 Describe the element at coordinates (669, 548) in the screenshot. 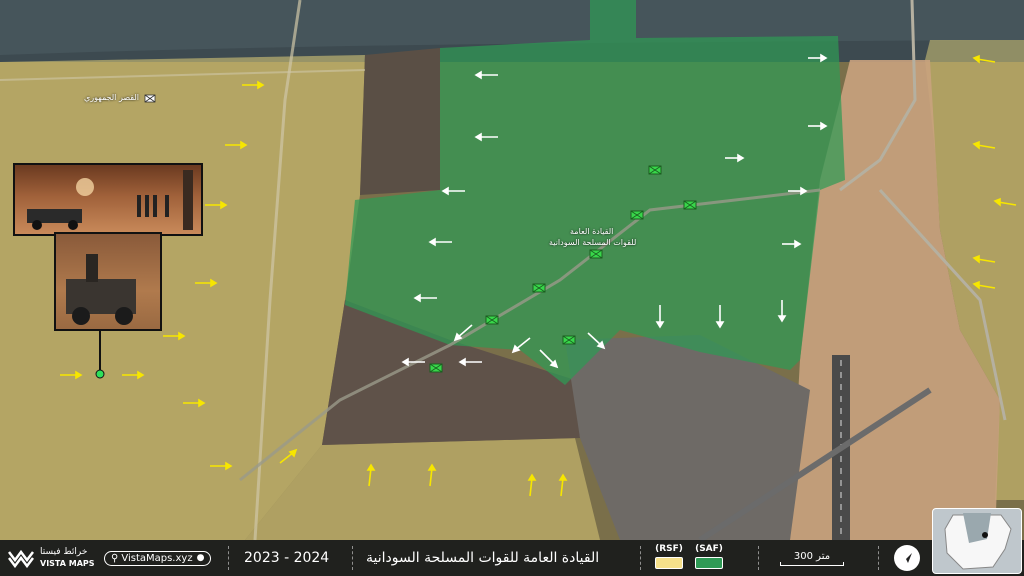

I see `legend-rsf-label: (RSF)` at that location.